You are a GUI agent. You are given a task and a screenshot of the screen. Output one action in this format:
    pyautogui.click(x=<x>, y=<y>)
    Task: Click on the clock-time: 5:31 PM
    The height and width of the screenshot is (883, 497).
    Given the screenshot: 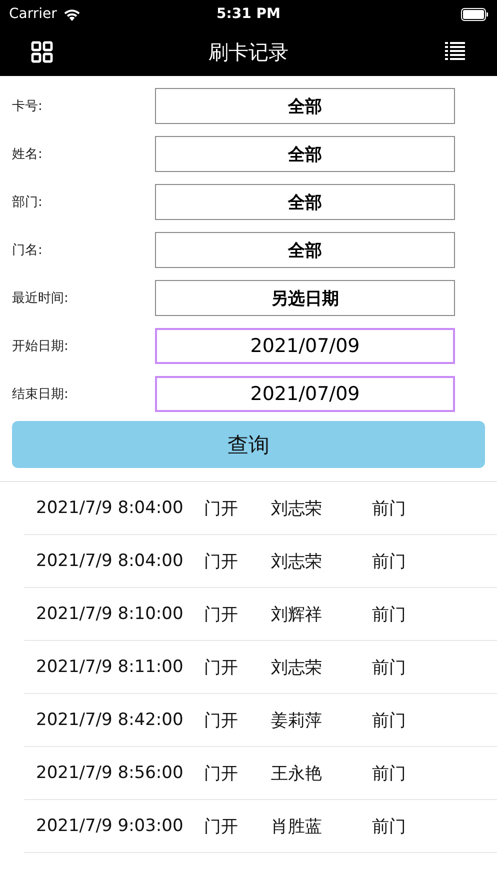 What is the action you would take?
    pyautogui.click(x=248, y=14)
    